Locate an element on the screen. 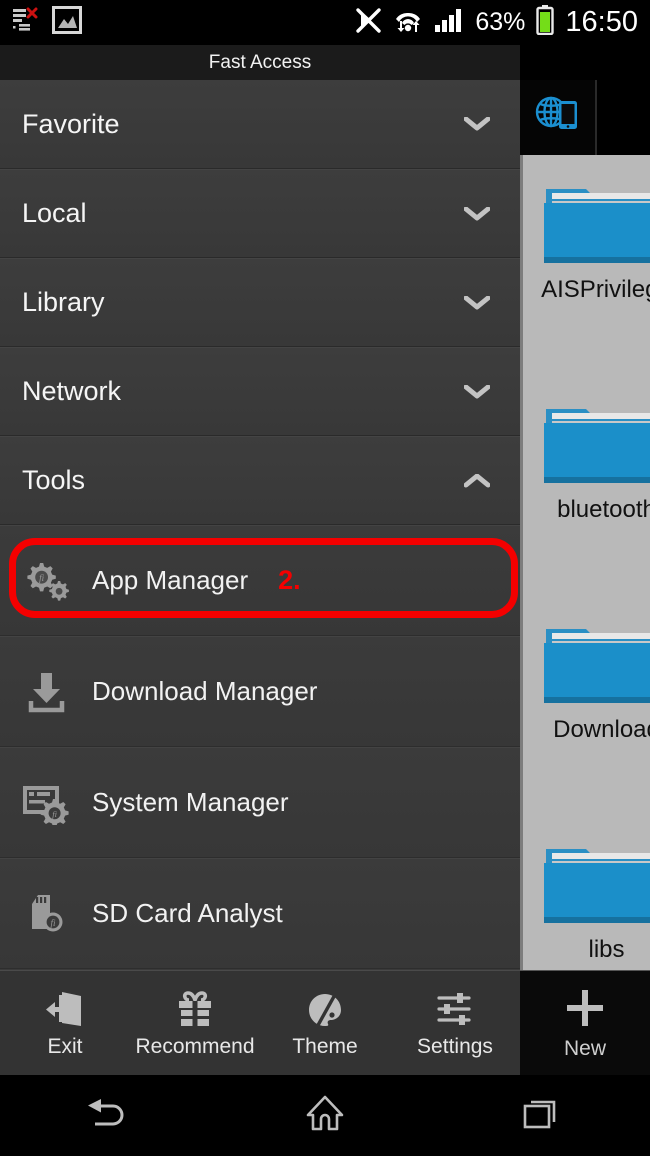  file-grid: AISPrivilege bluetooth is located at coordinates (585, 562).